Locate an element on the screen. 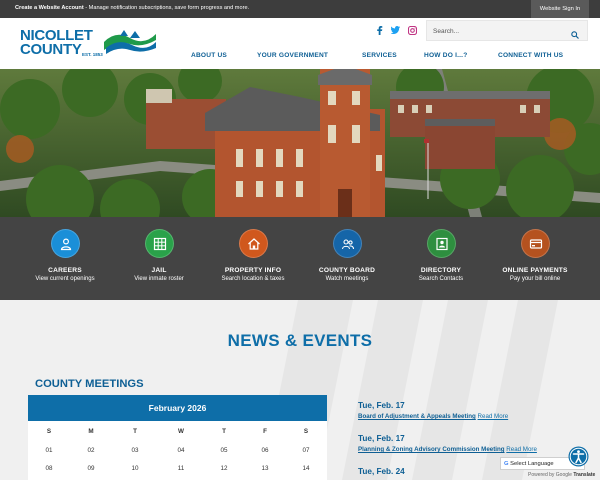  google-wordmark: Google is located at coordinates (563, 475).